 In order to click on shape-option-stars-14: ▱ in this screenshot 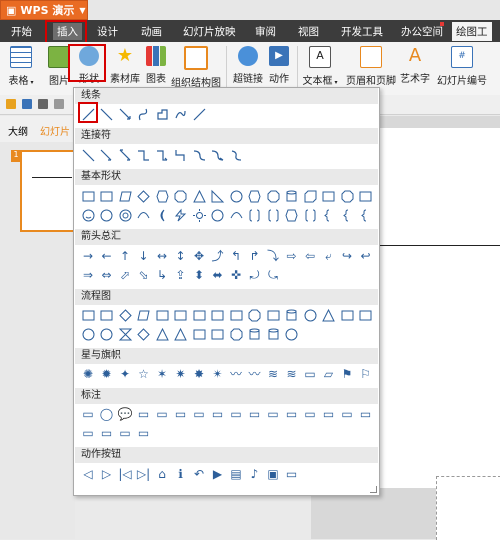, I will do `click(329, 374)`.